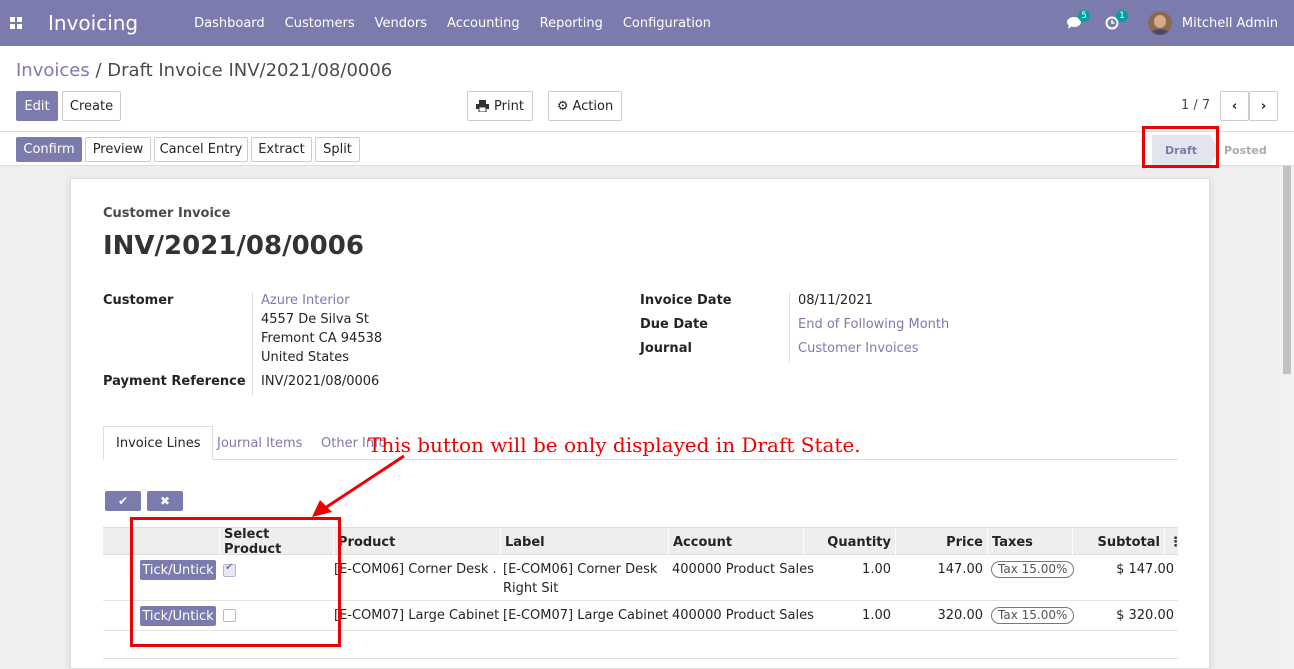  I want to click on pager-next-button: ›, so click(1263, 106).